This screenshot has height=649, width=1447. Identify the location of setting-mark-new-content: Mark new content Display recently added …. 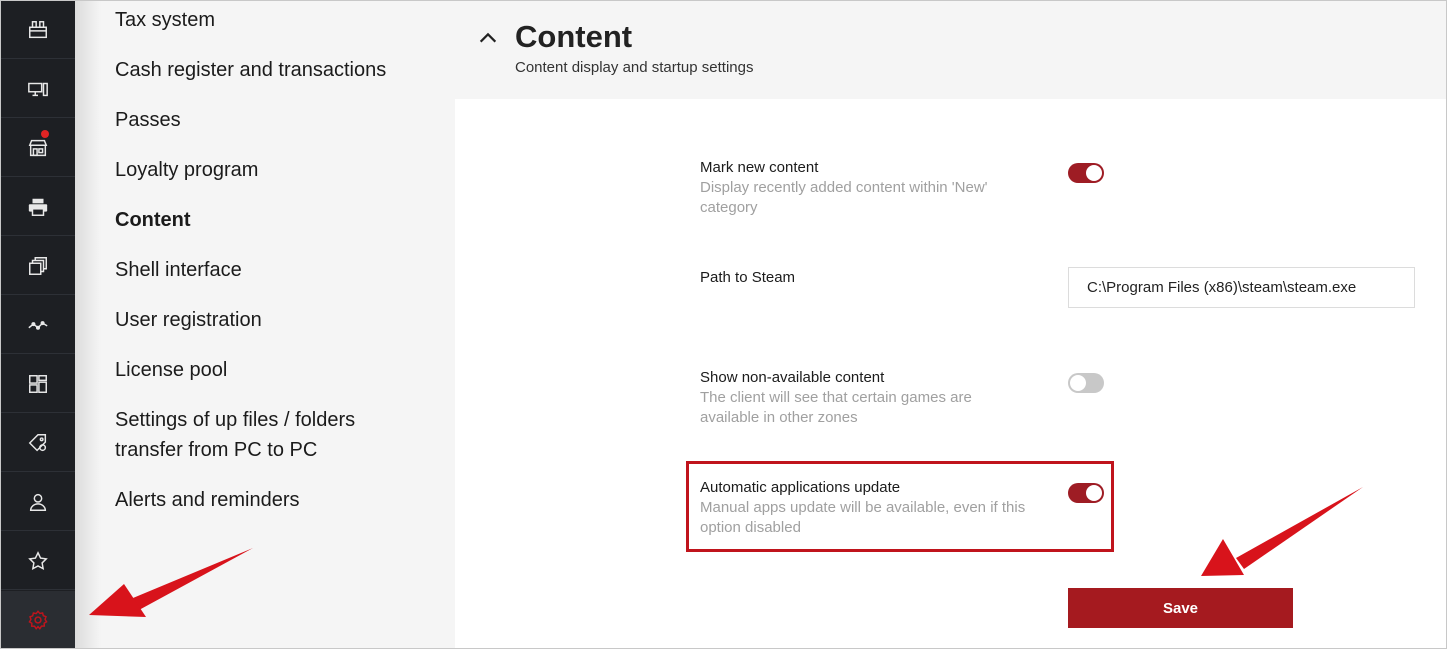
(880, 188).